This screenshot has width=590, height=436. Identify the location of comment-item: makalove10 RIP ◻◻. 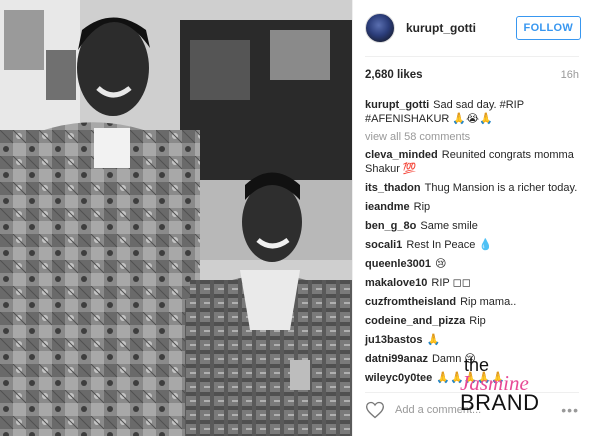
(474, 283).